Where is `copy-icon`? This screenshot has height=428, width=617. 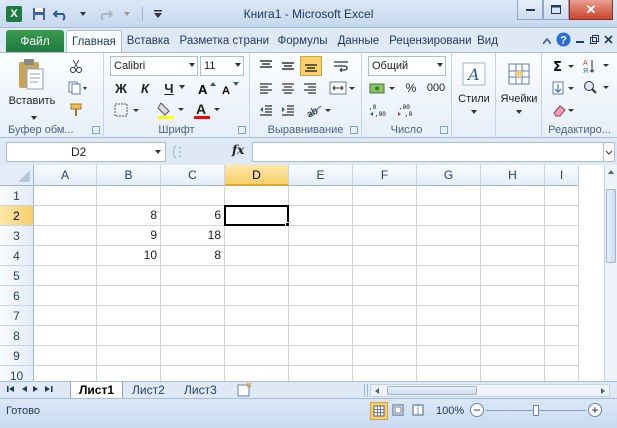
copy-icon is located at coordinates (78, 88).